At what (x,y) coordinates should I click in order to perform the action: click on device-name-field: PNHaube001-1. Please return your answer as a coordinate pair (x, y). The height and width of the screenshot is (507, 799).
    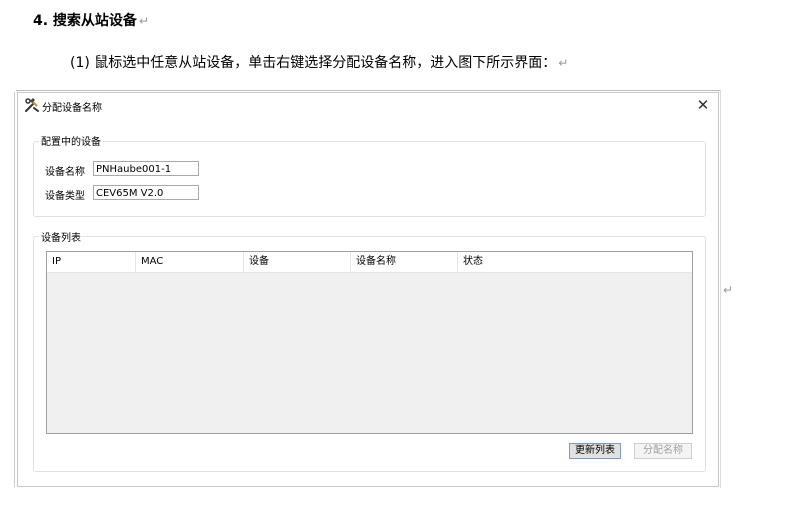
    Looking at the image, I should click on (146, 168).